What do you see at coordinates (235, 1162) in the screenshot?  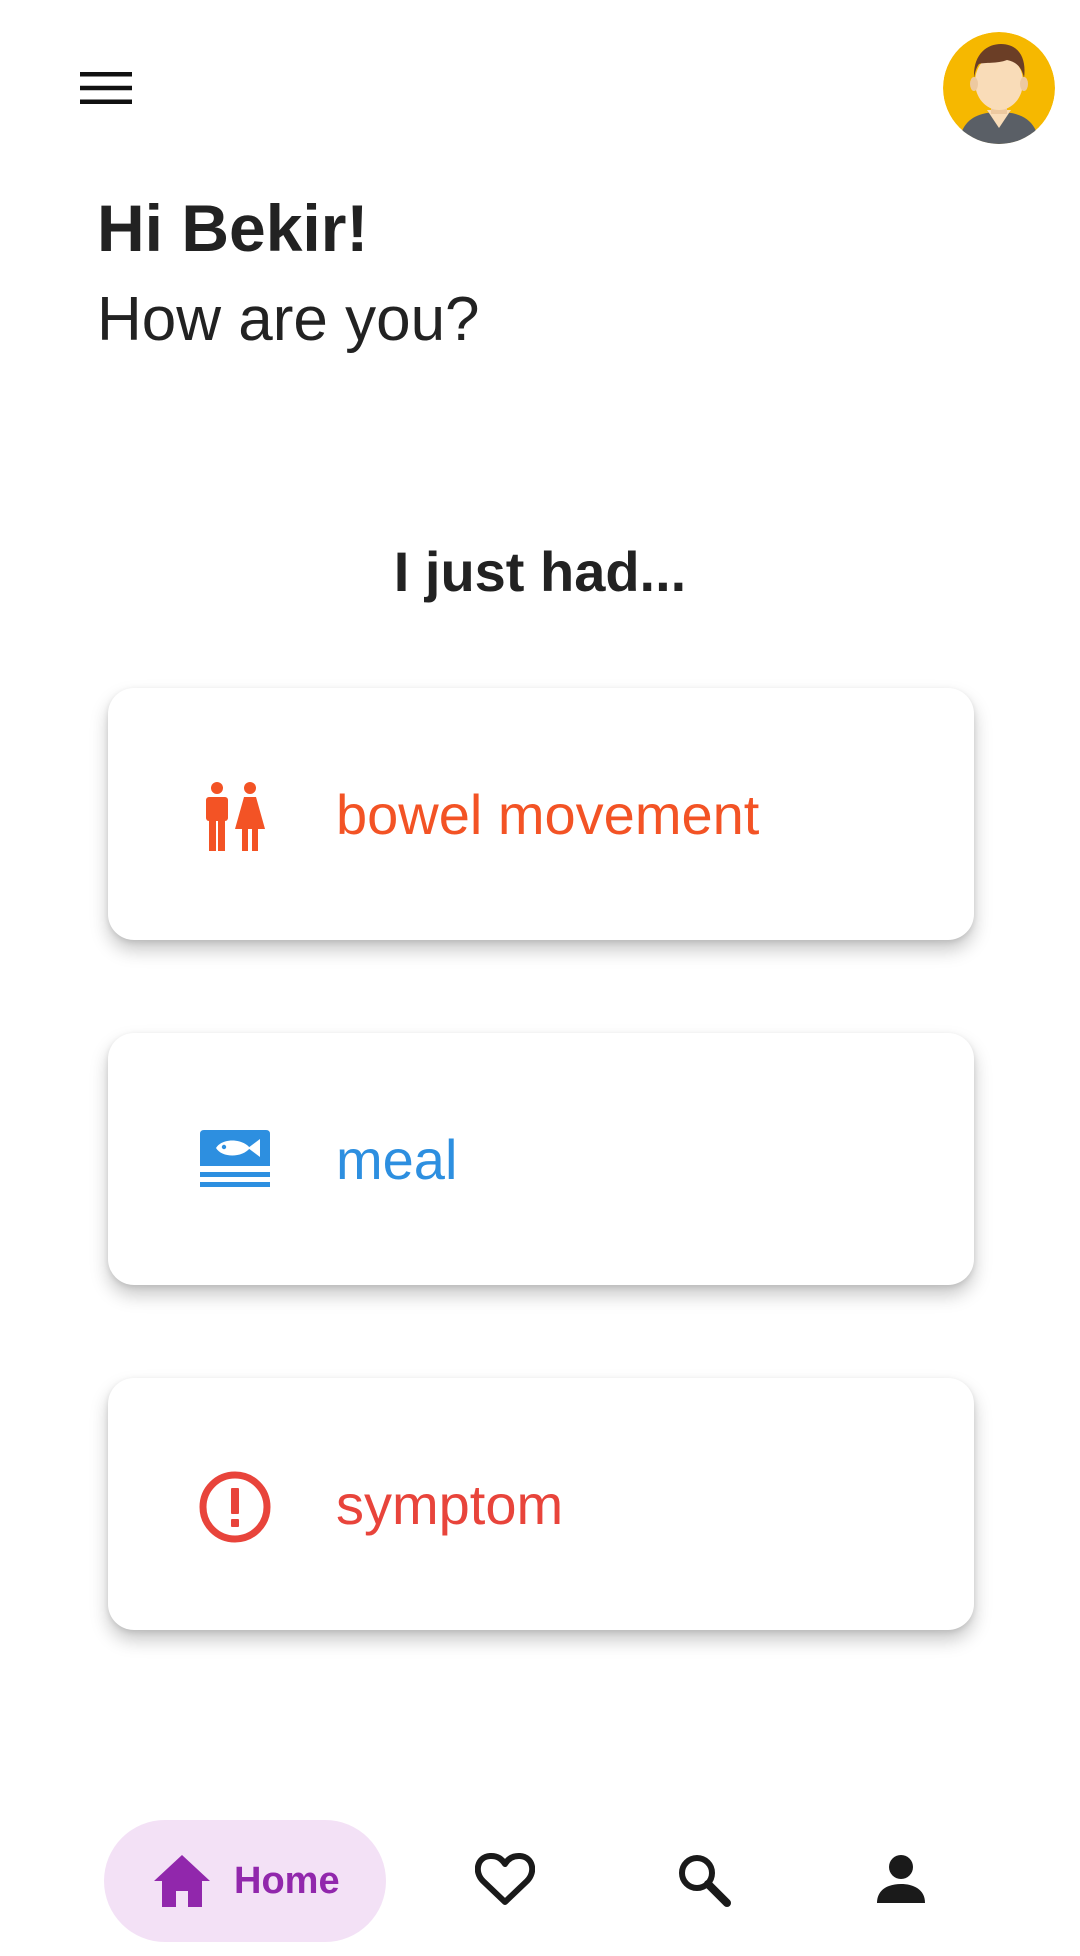 I see `meal-icon` at bounding box center [235, 1162].